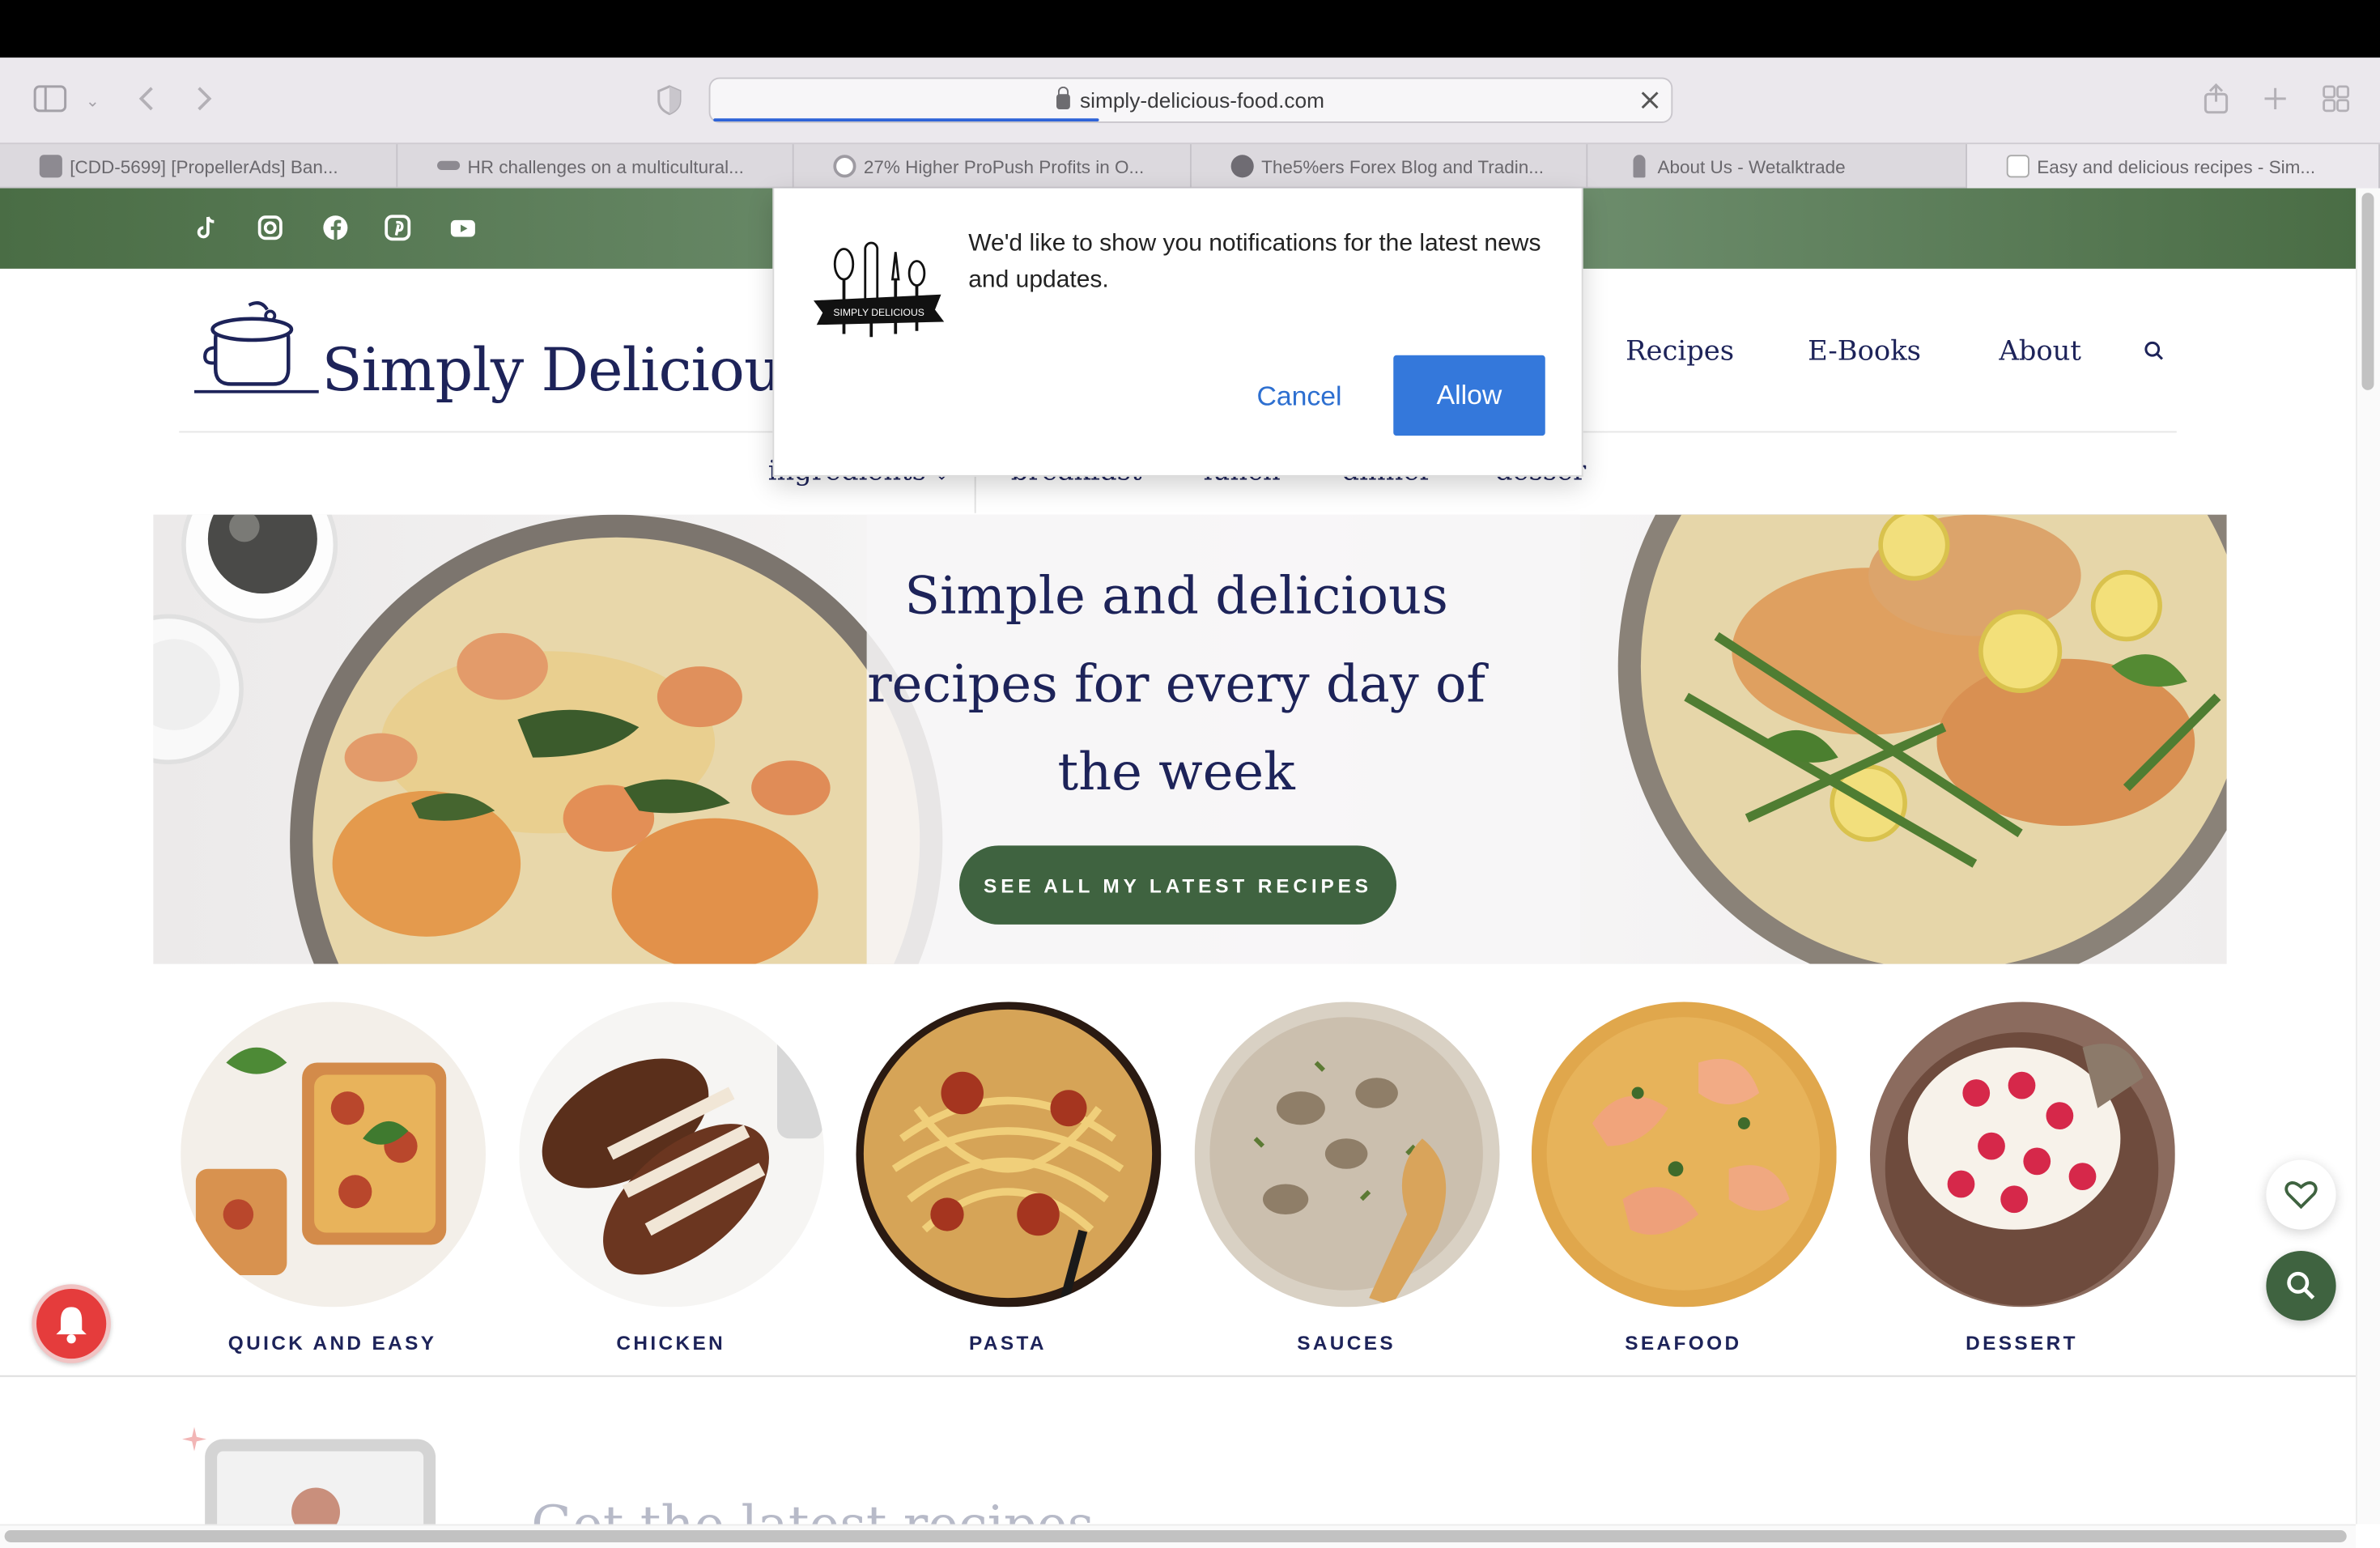 The height and width of the screenshot is (1548, 2380). Describe the element at coordinates (878, 289) in the screenshot. I see `popup-logo-image: SIMPLY DELICIOUS` at that location.